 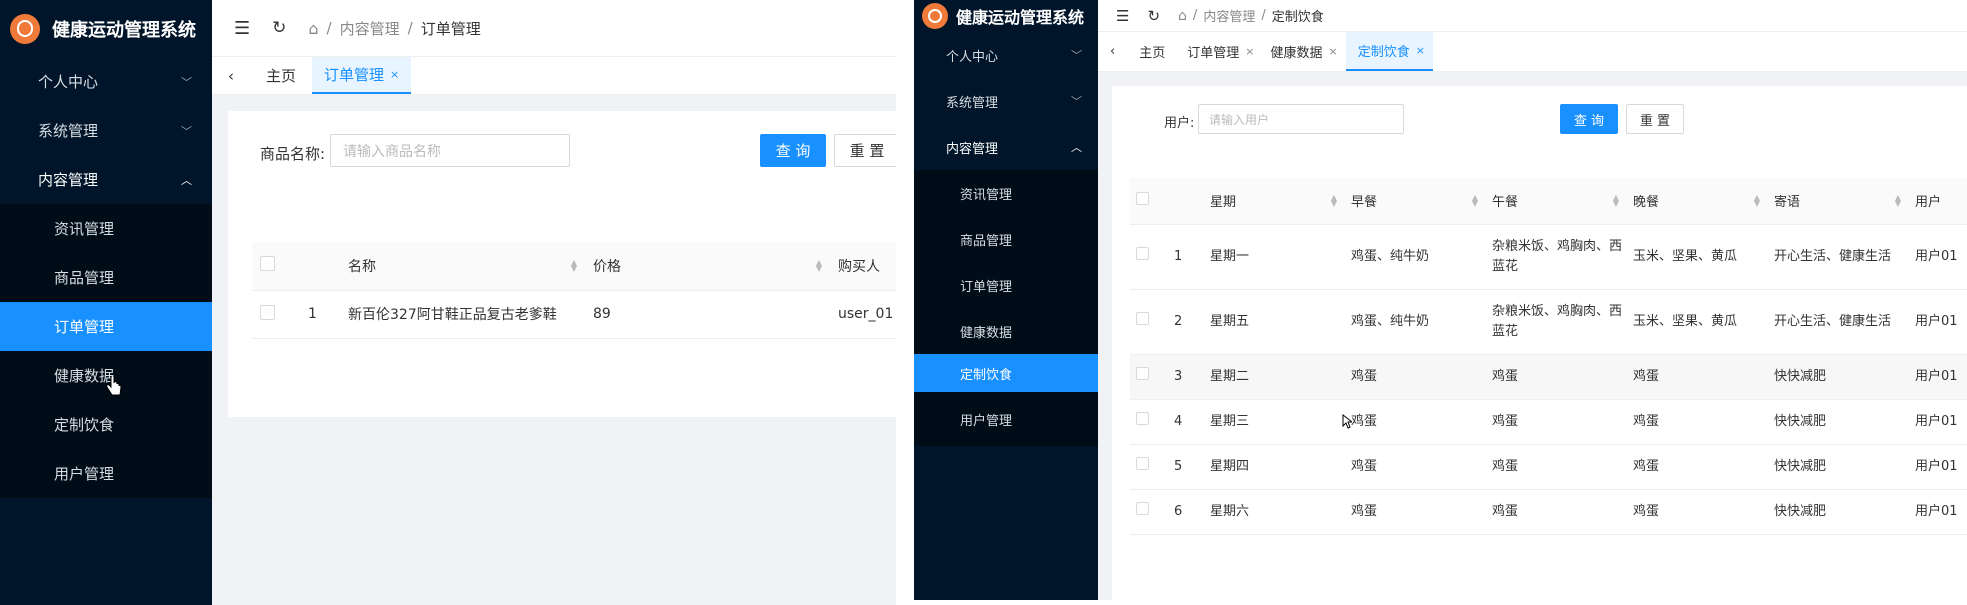 What do you see at coordinates (1179, 123) in the screenshot?
I see `search-label: 用户:` at bounding box center [1179, 123].